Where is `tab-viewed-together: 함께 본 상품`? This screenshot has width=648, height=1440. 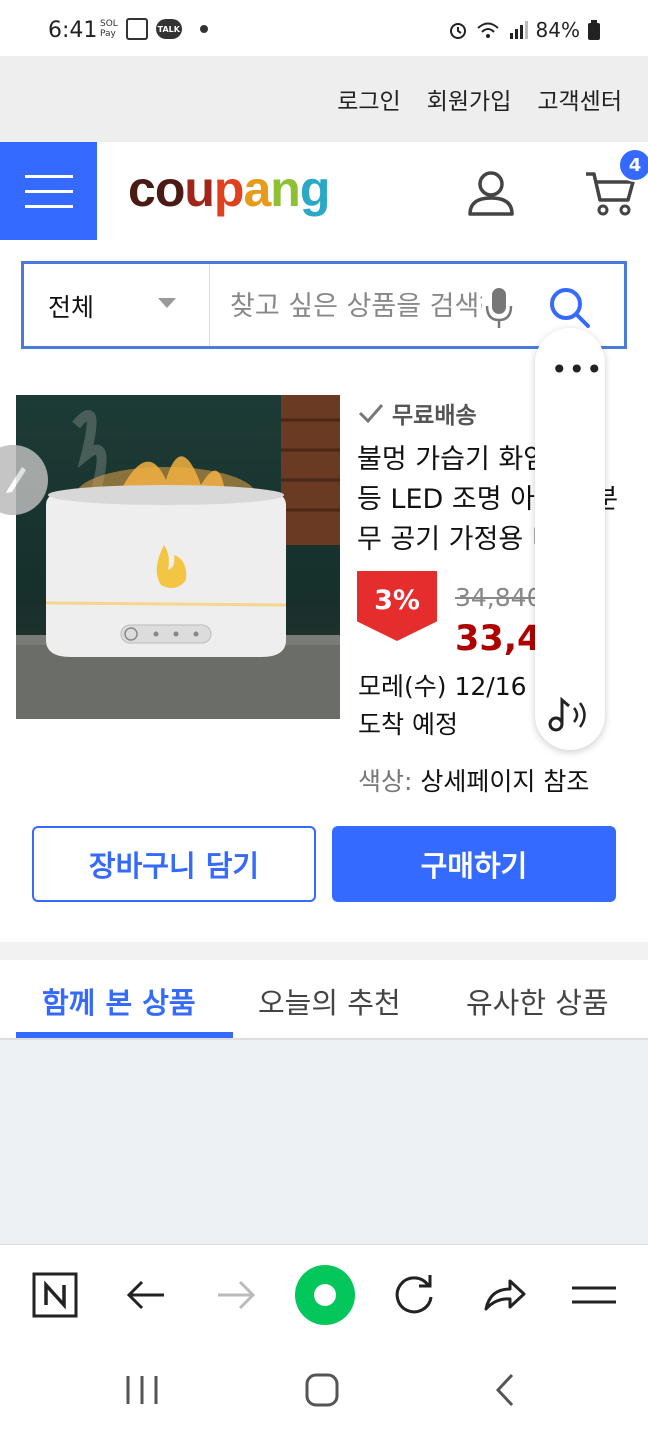 tab-viewed-together: 함께 본 상품 is located at coordinates (119, 1001).